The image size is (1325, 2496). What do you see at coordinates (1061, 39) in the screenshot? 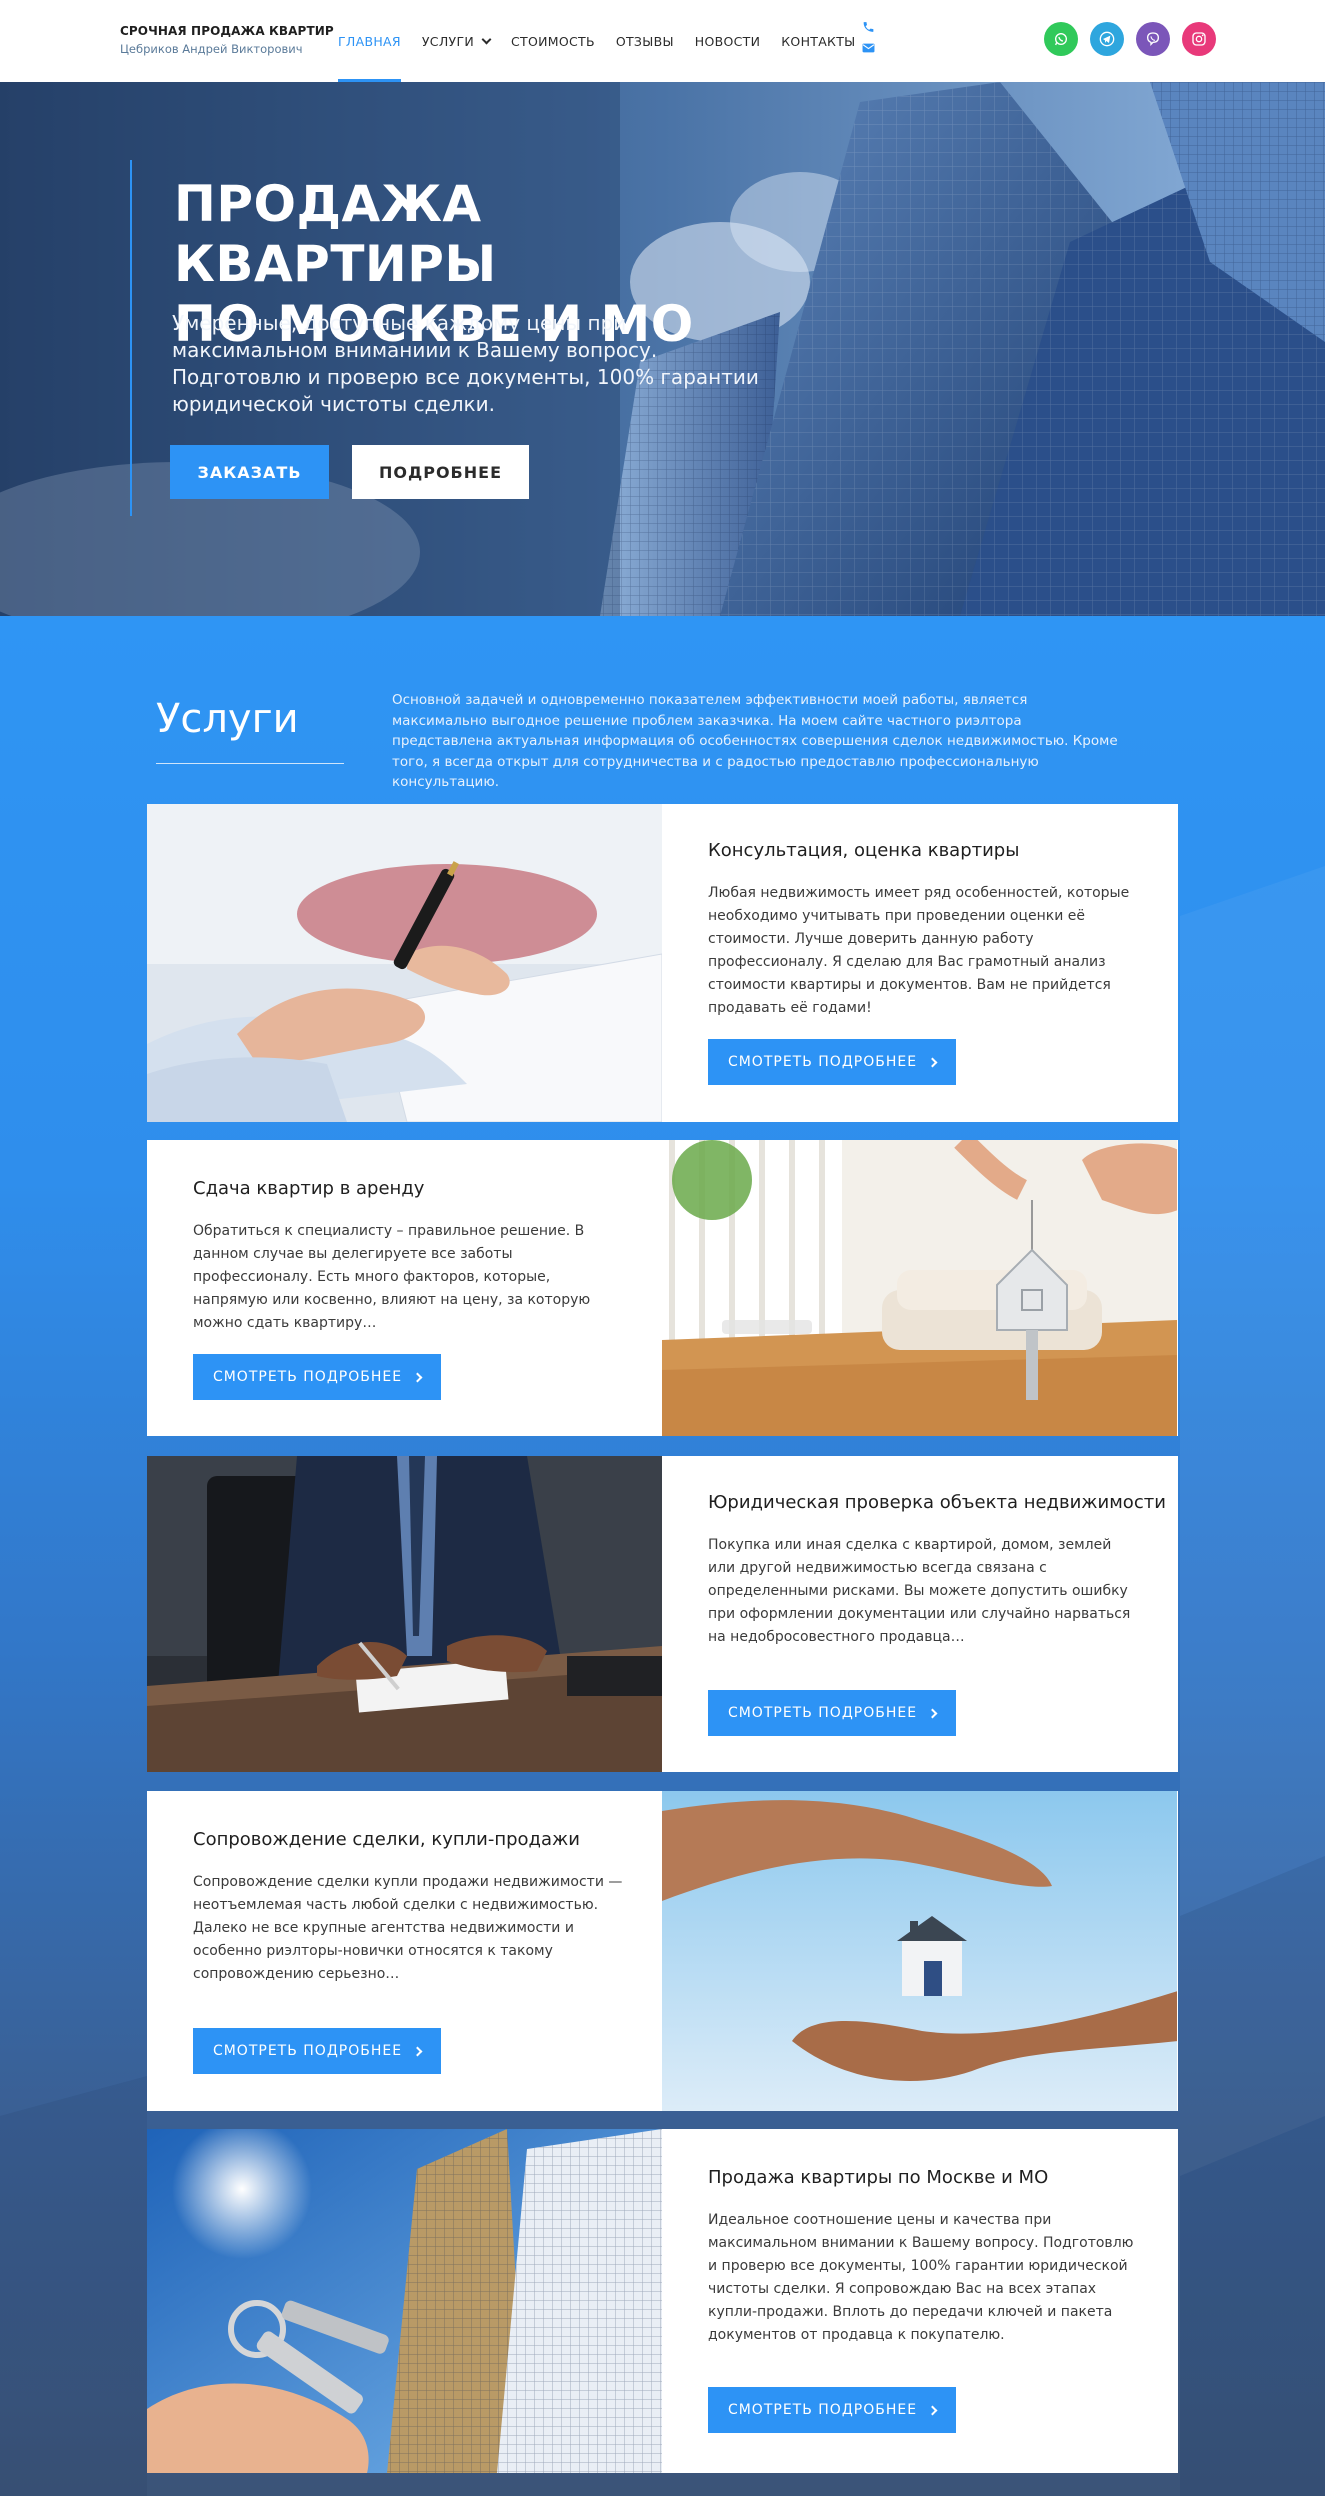
I see `whatsapp-icon` at bounding box center [1061, 39].